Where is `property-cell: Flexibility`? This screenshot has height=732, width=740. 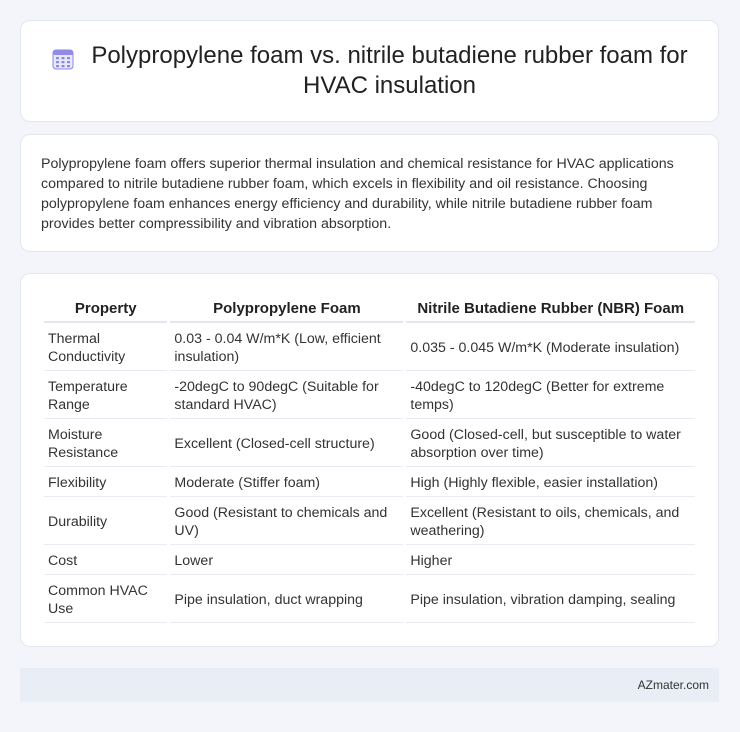 property-cell: Flexibility is located at coordinates (106, 483).